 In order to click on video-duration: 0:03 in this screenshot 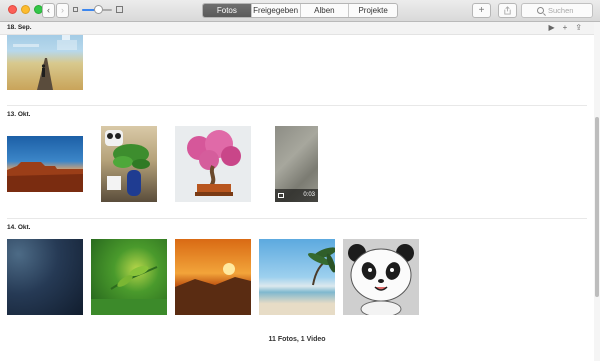, I will do `click(309, 195)`.